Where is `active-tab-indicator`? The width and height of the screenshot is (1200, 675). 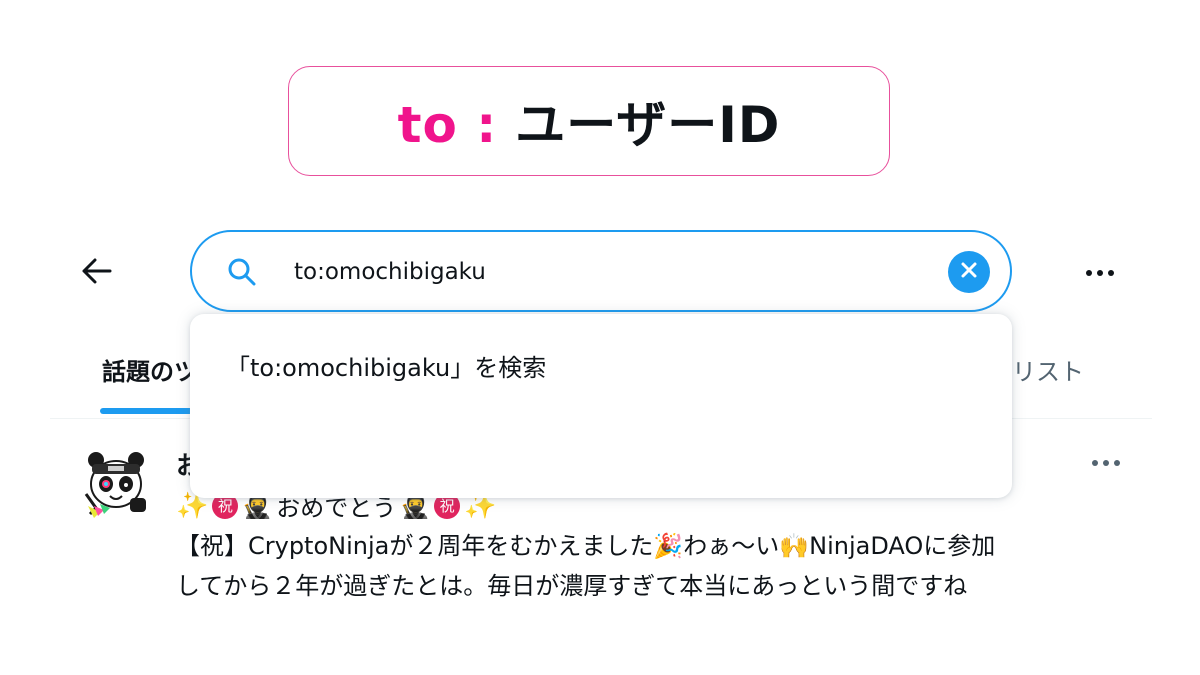 active-tab-indicator is located at coordinates (150, 411).